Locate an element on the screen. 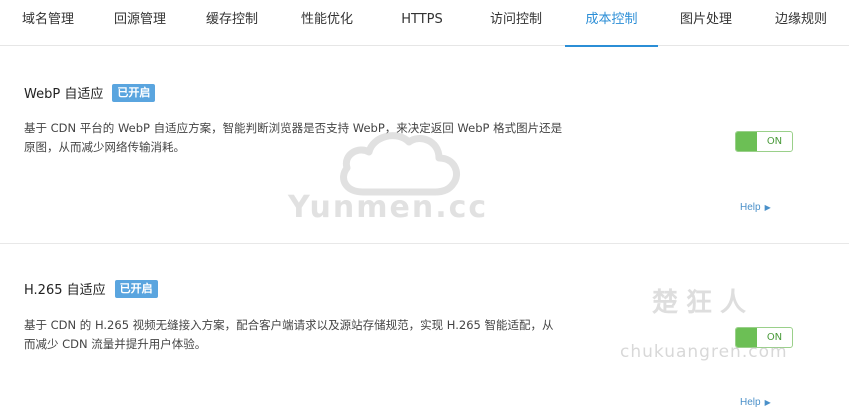  webp-feature-title: WebP 自适应 已开启 is located at coordinates (90, 92).